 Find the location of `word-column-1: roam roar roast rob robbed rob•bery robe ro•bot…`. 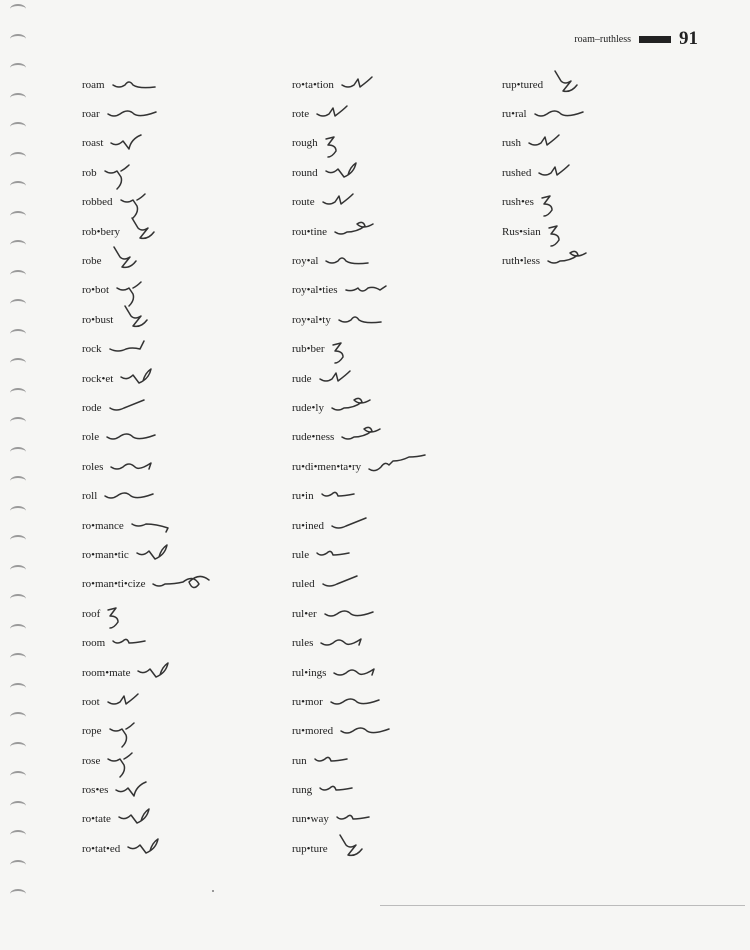

word-column-1: roam roar roast rob robbed rob•bery robe ro•bot… is located at coordinates (147, 467).